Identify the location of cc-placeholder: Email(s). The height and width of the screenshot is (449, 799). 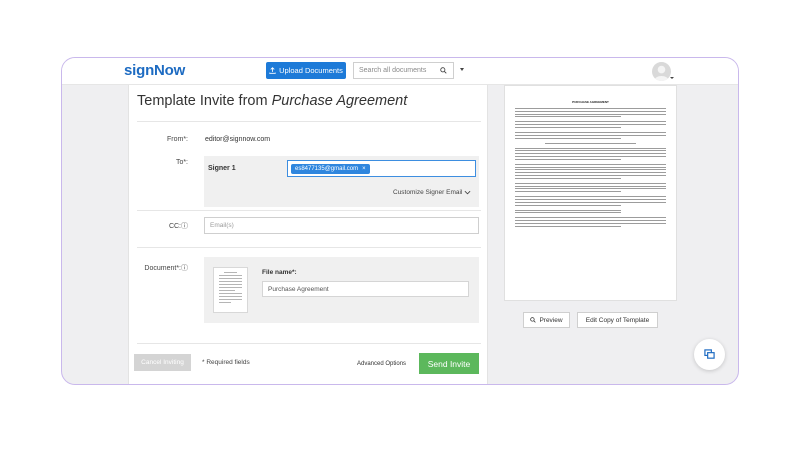
(222, 225).